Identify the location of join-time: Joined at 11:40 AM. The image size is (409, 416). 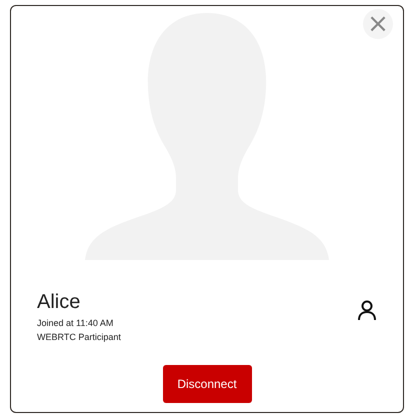
(75, 323).